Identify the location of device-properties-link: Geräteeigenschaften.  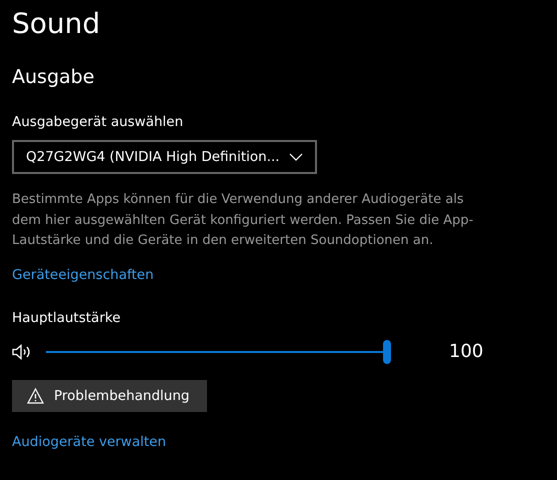
(83, 275).